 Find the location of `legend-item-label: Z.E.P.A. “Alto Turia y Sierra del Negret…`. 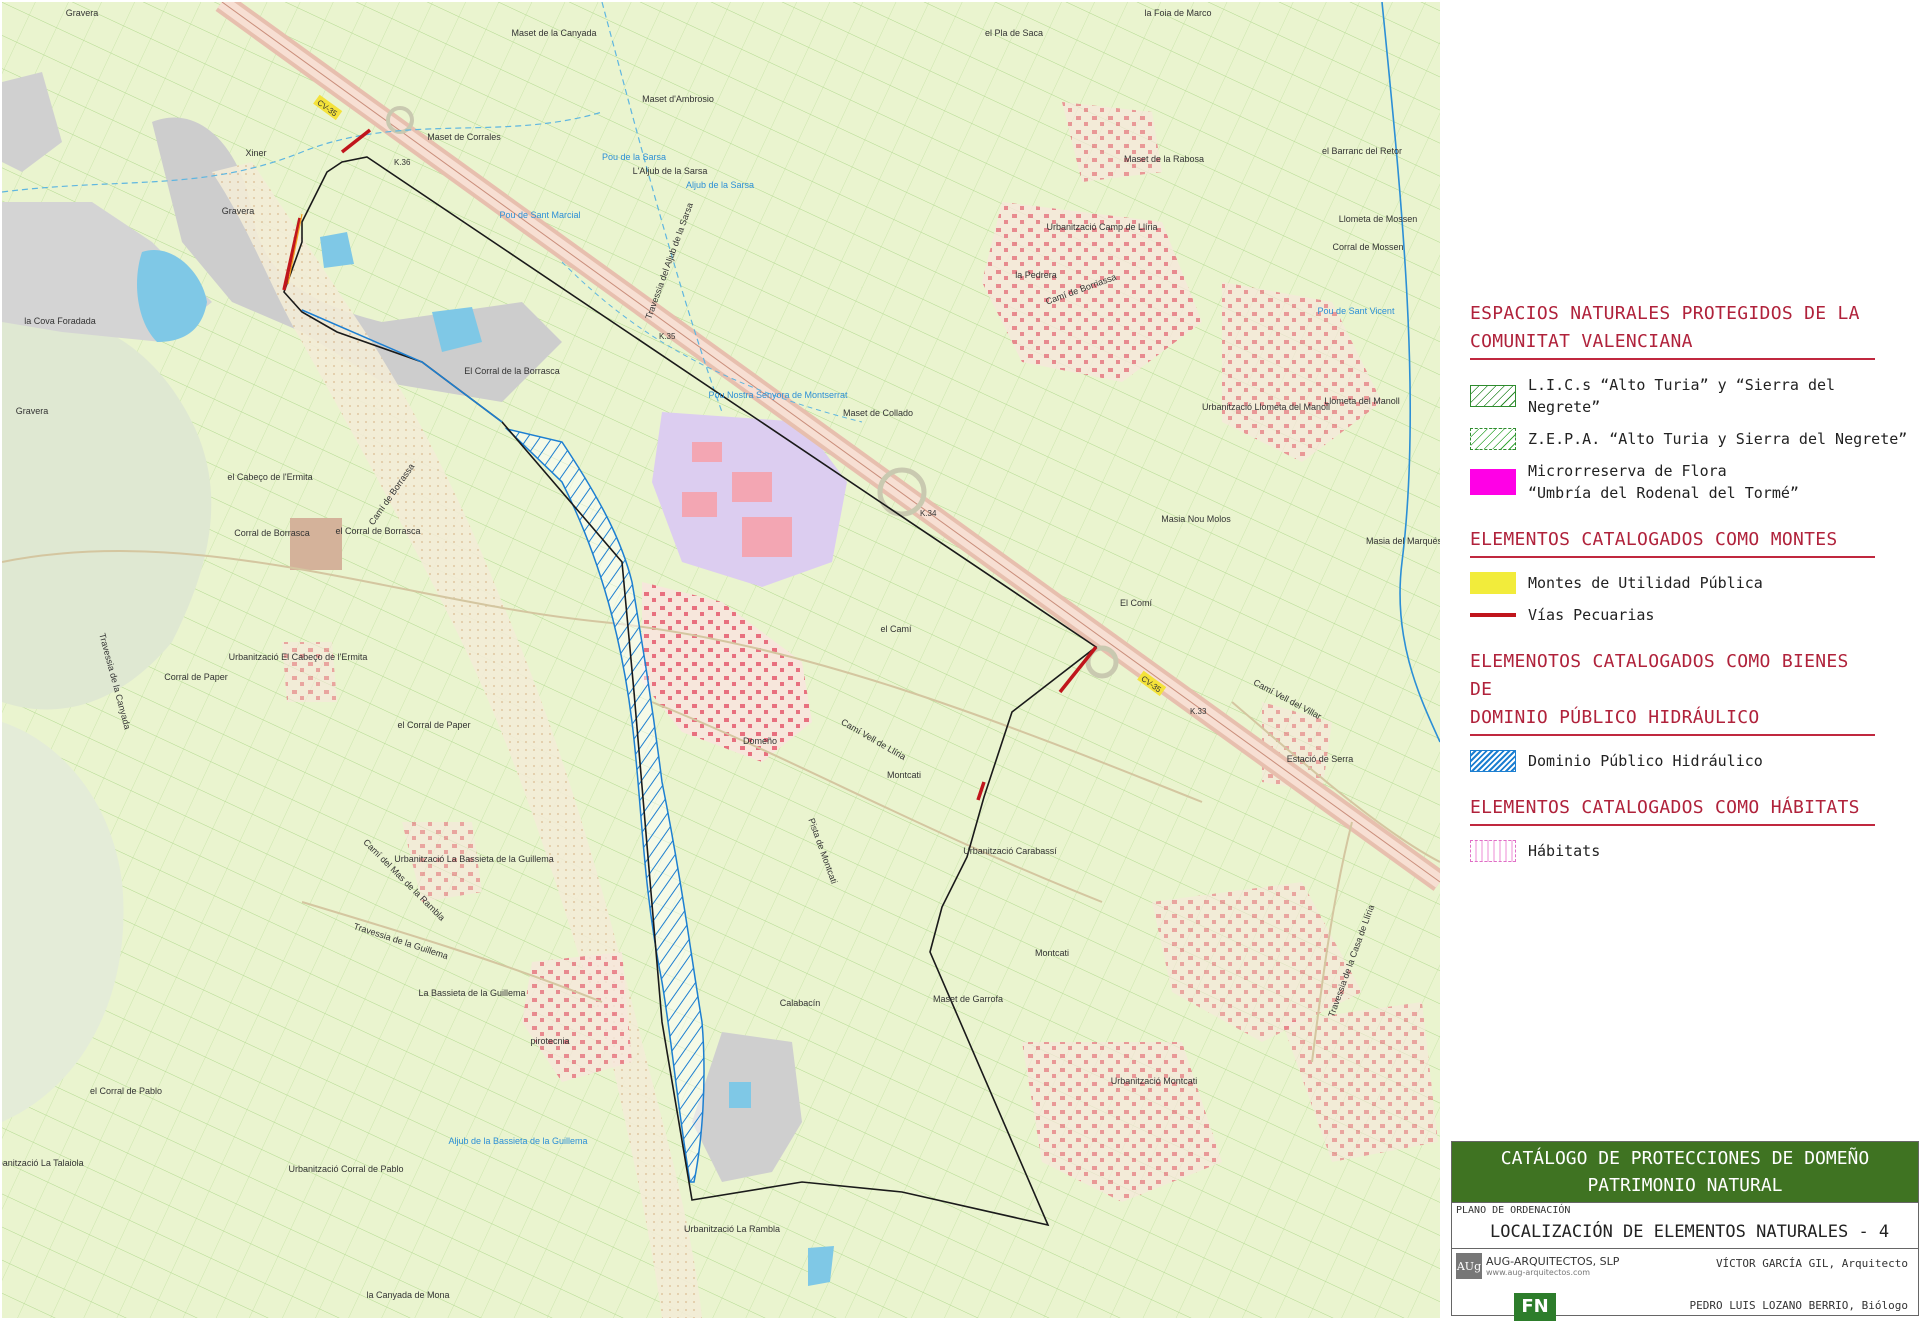

legend-item-label: Z.E.P.A. “Alto Turia y Sierra del Negret… is located at coordinates (1717, 439).